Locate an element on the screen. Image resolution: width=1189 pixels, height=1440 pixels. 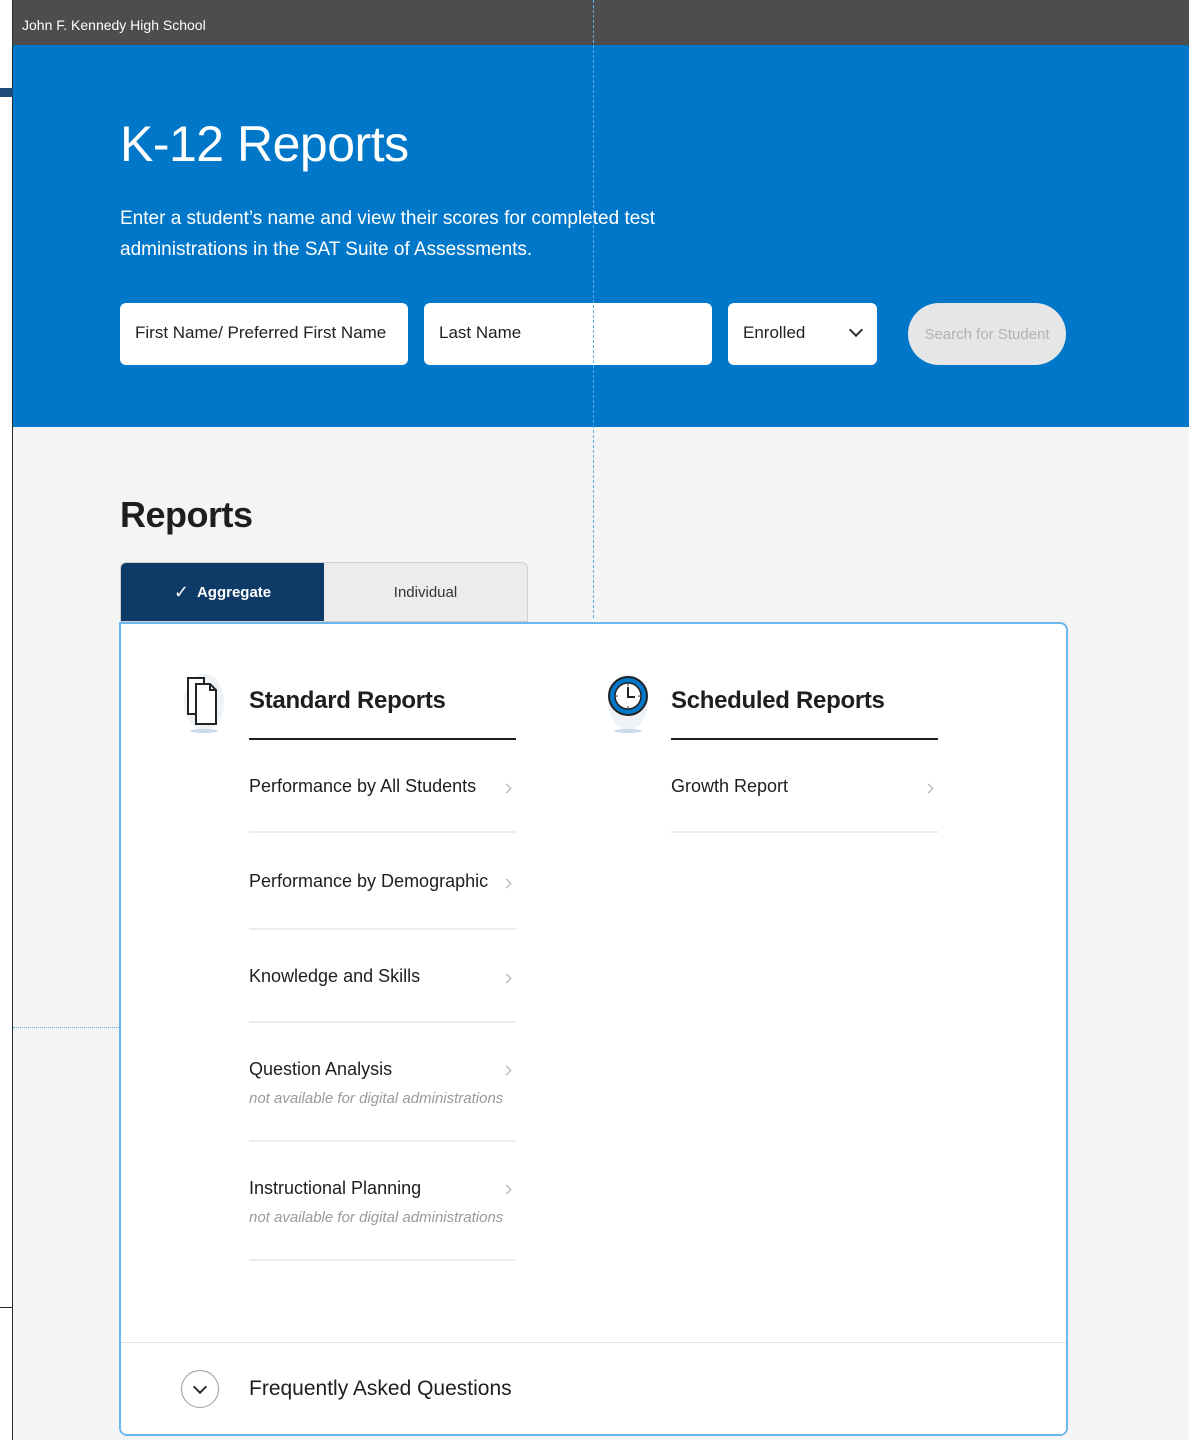
enrollment-status-select: Enrolled is located at coordinates (802, 334).